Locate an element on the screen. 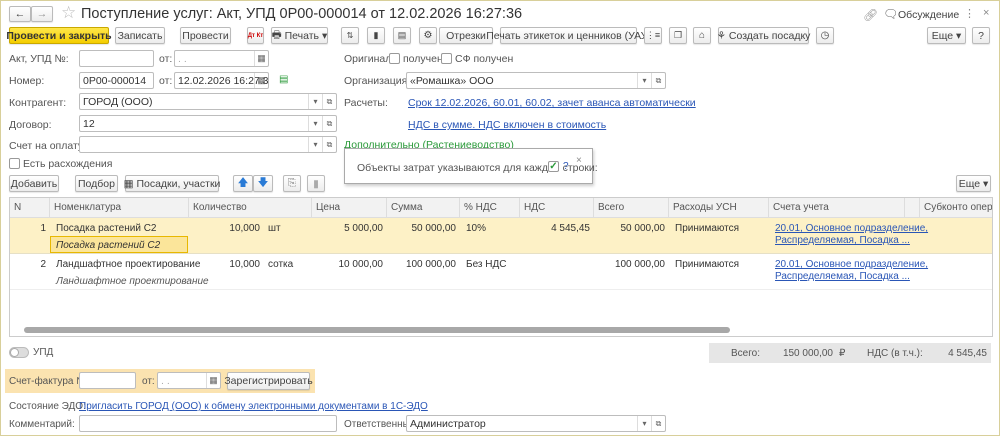  row-sum: 100 000,00 is located at coordinates (423, 264).